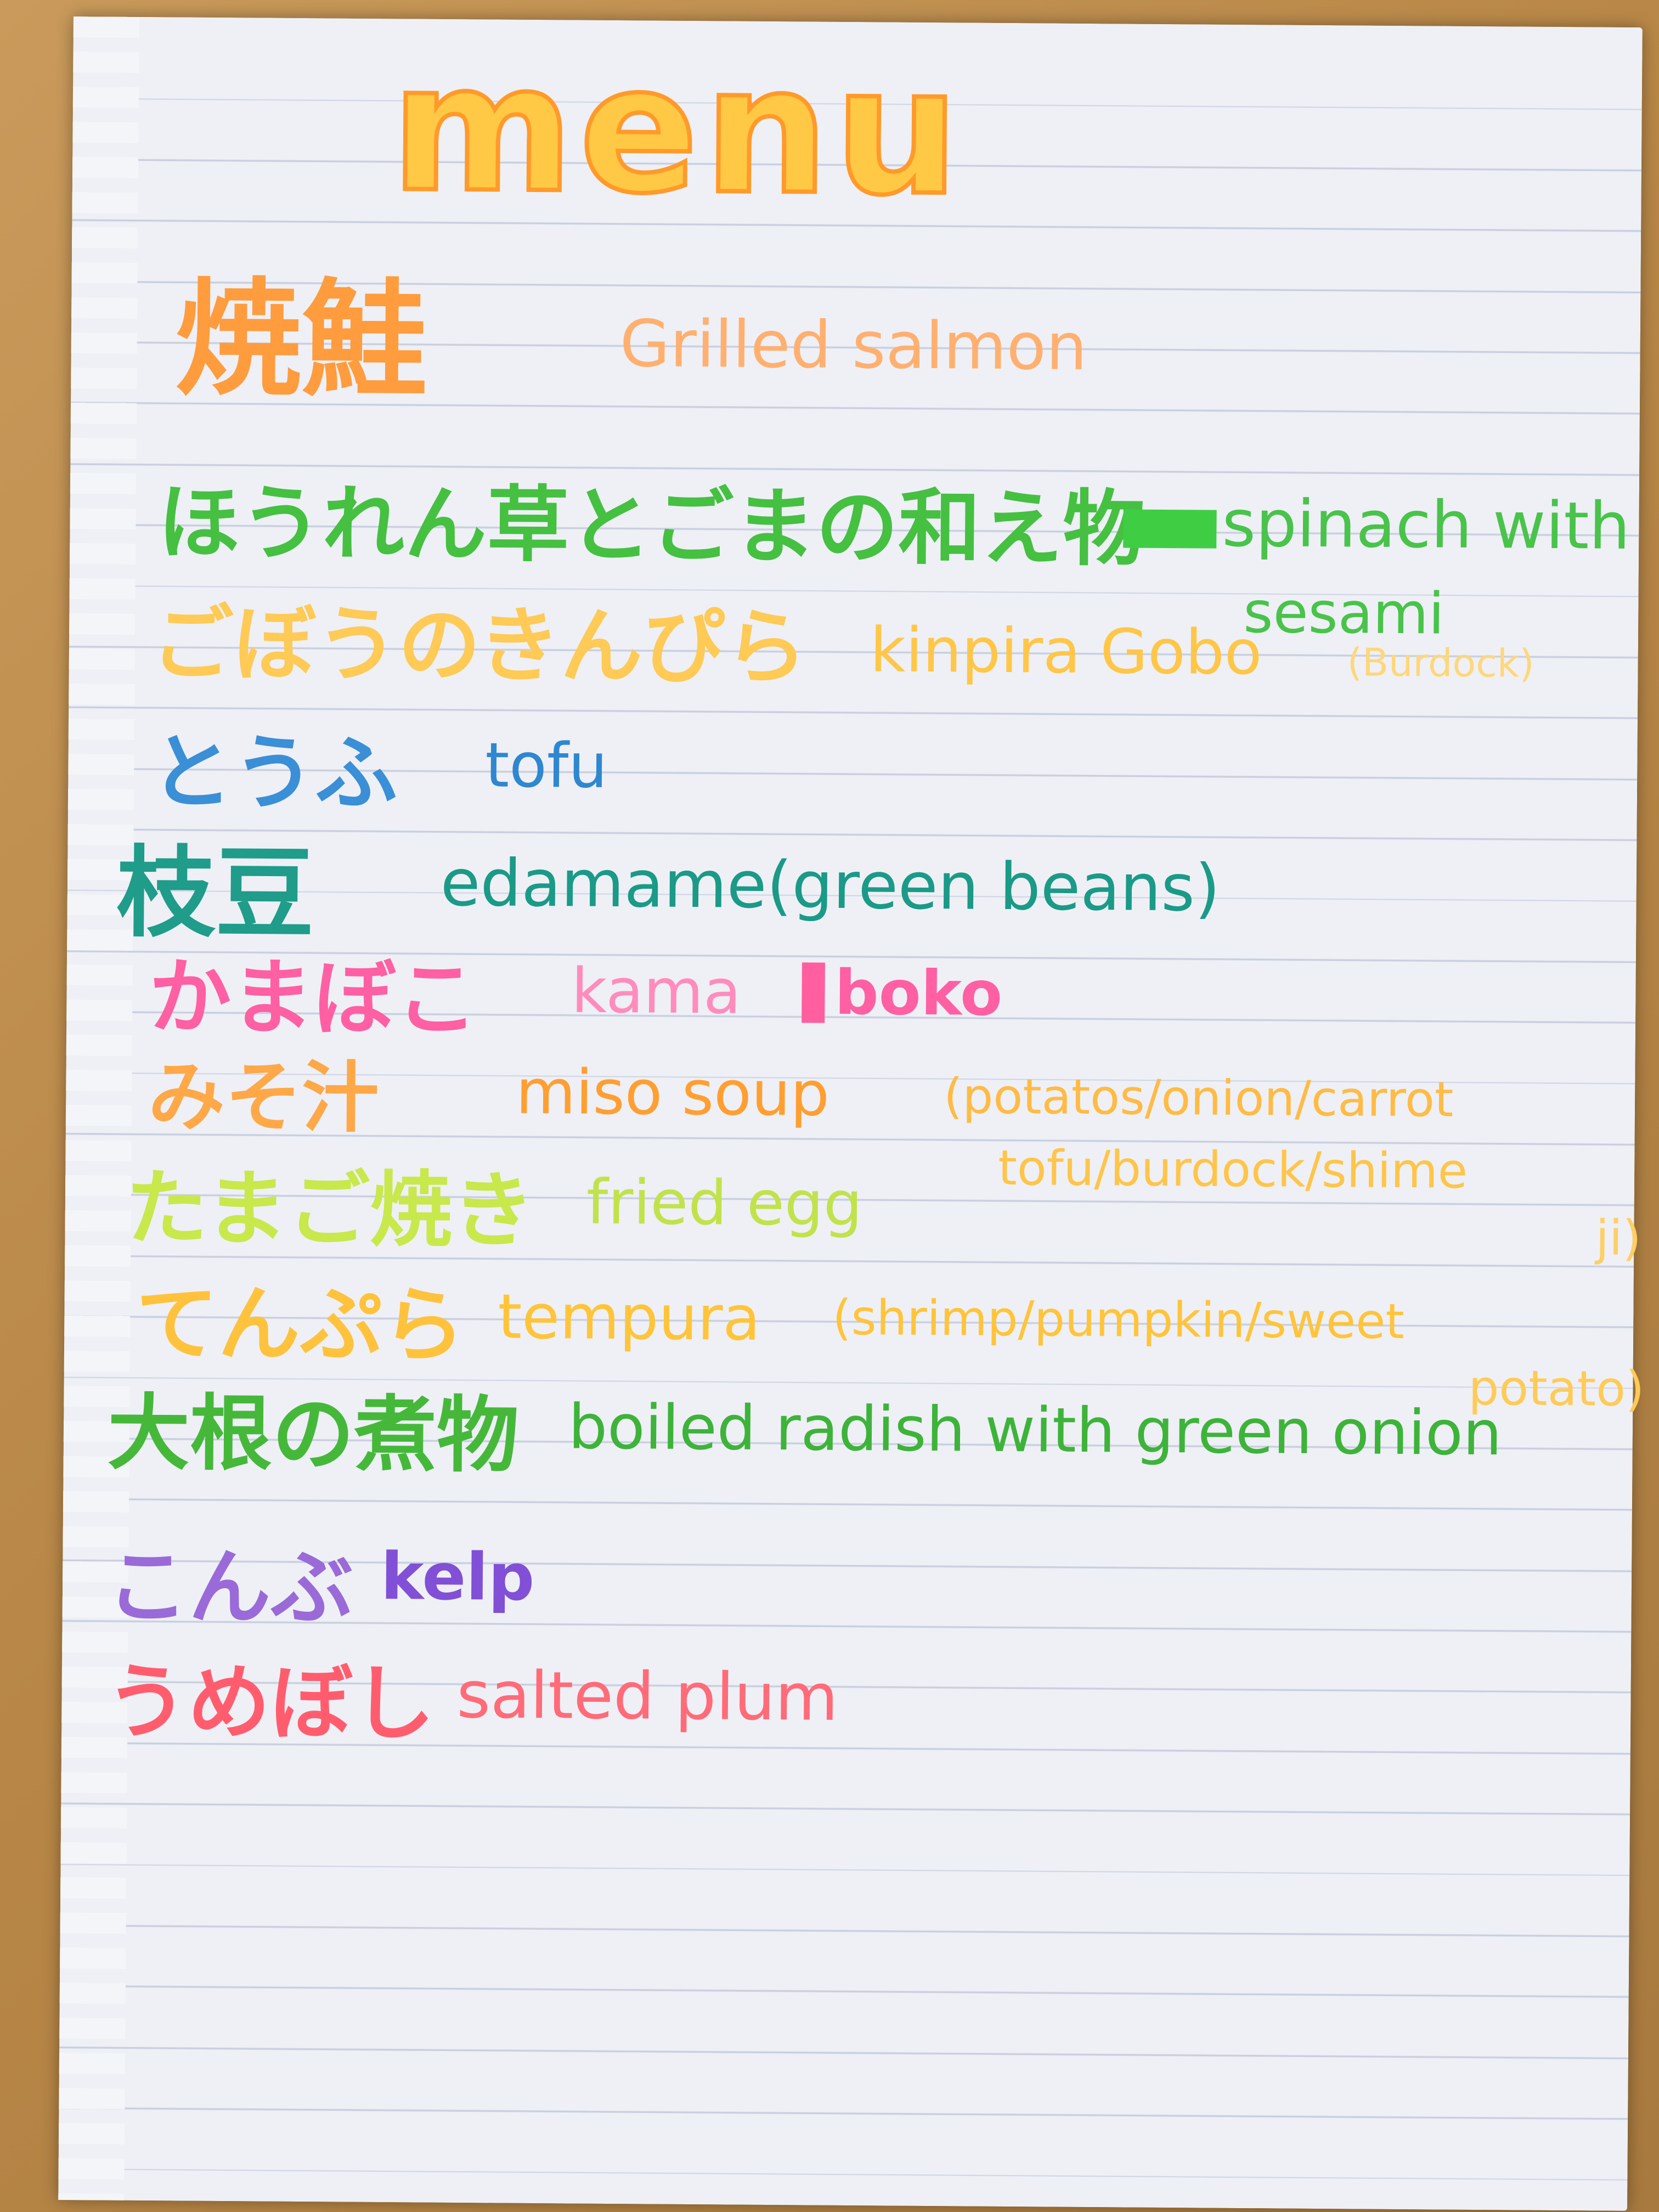 The width and height of the screenshot is (1659, 2212). I want to click on pink-marker-smudge, so click(813, 993).